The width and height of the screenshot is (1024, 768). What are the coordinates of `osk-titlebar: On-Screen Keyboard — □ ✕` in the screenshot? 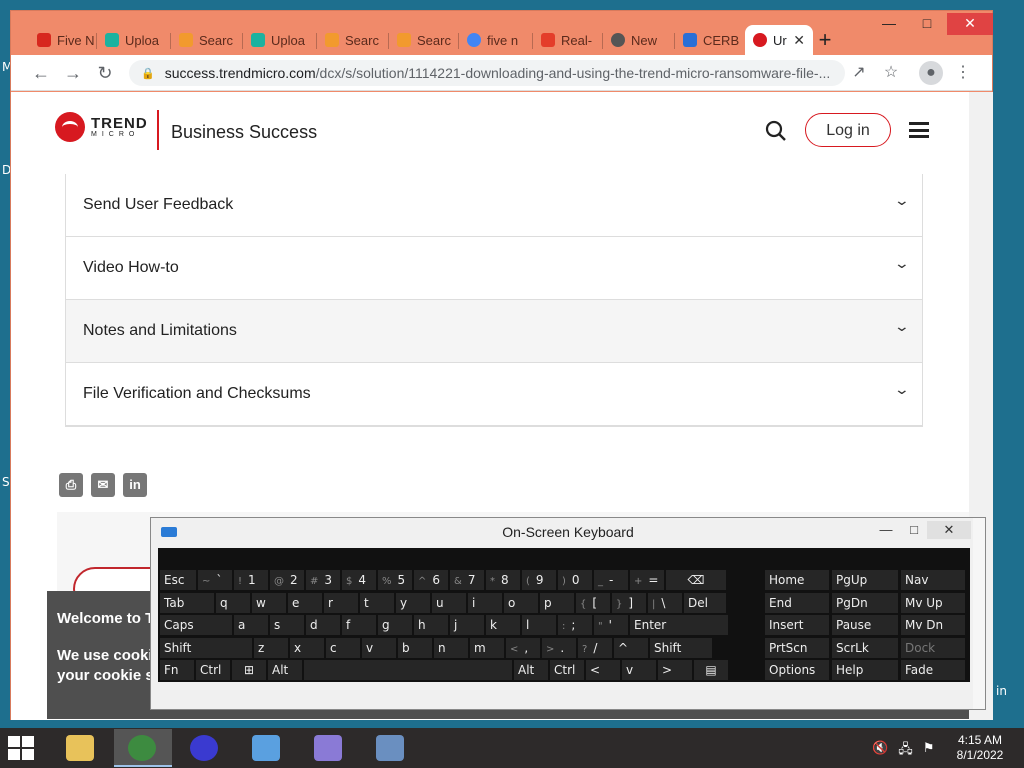 It's located at (568, 532).